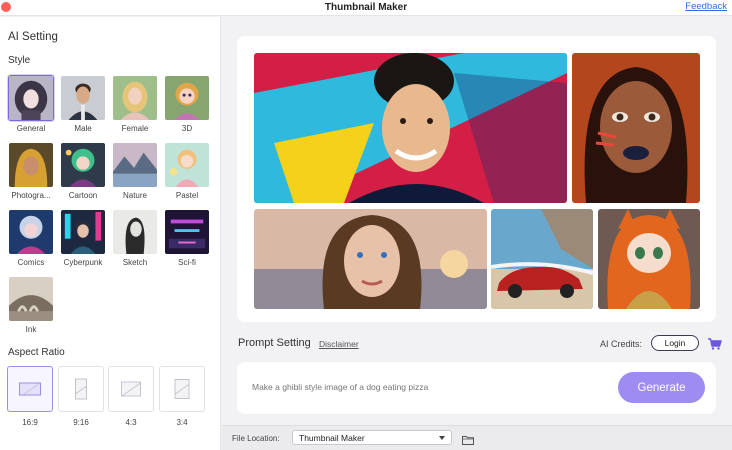 The image size is (732, 450). I want to click on generate-button: Generate, so click(661, 387).